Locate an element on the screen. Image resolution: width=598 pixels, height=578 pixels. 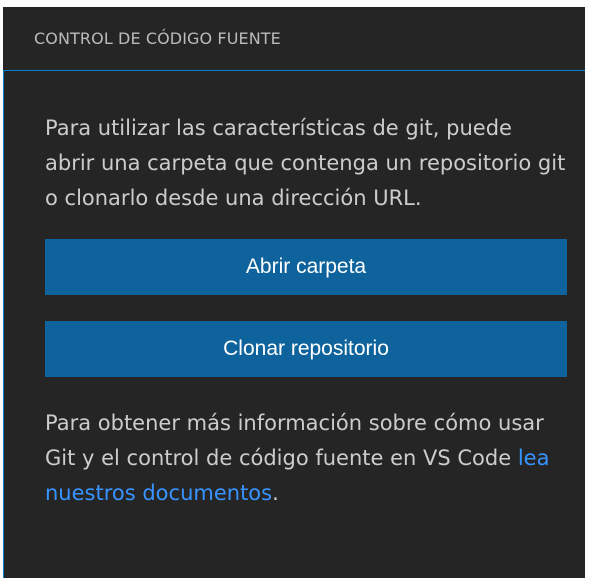
open-folder-button: Abrir carpeta is located at coordinates (306, 267).